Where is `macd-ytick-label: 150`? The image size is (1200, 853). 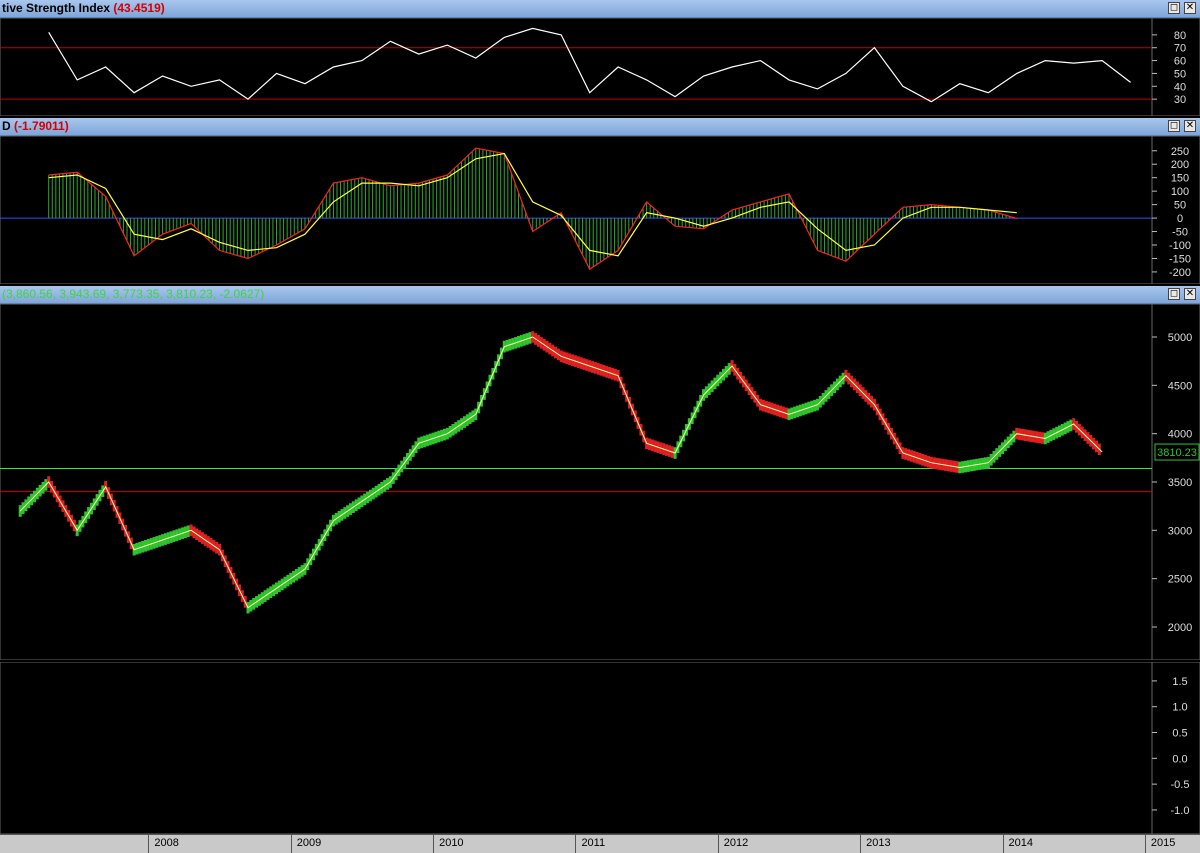 macd-ytick-label: 150 is located at coordinates (1180, 179).